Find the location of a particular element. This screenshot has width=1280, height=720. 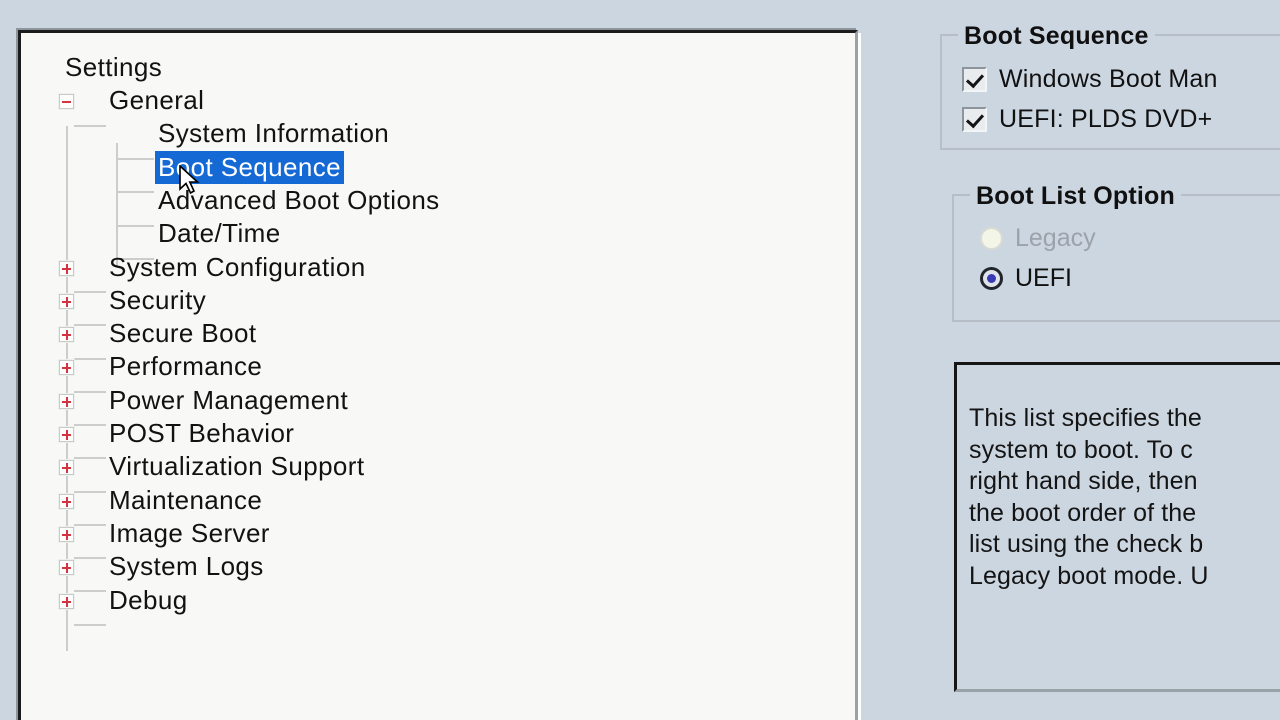

tree-item-post-behavior: POST Behavior is located at coordinates (438, 433).